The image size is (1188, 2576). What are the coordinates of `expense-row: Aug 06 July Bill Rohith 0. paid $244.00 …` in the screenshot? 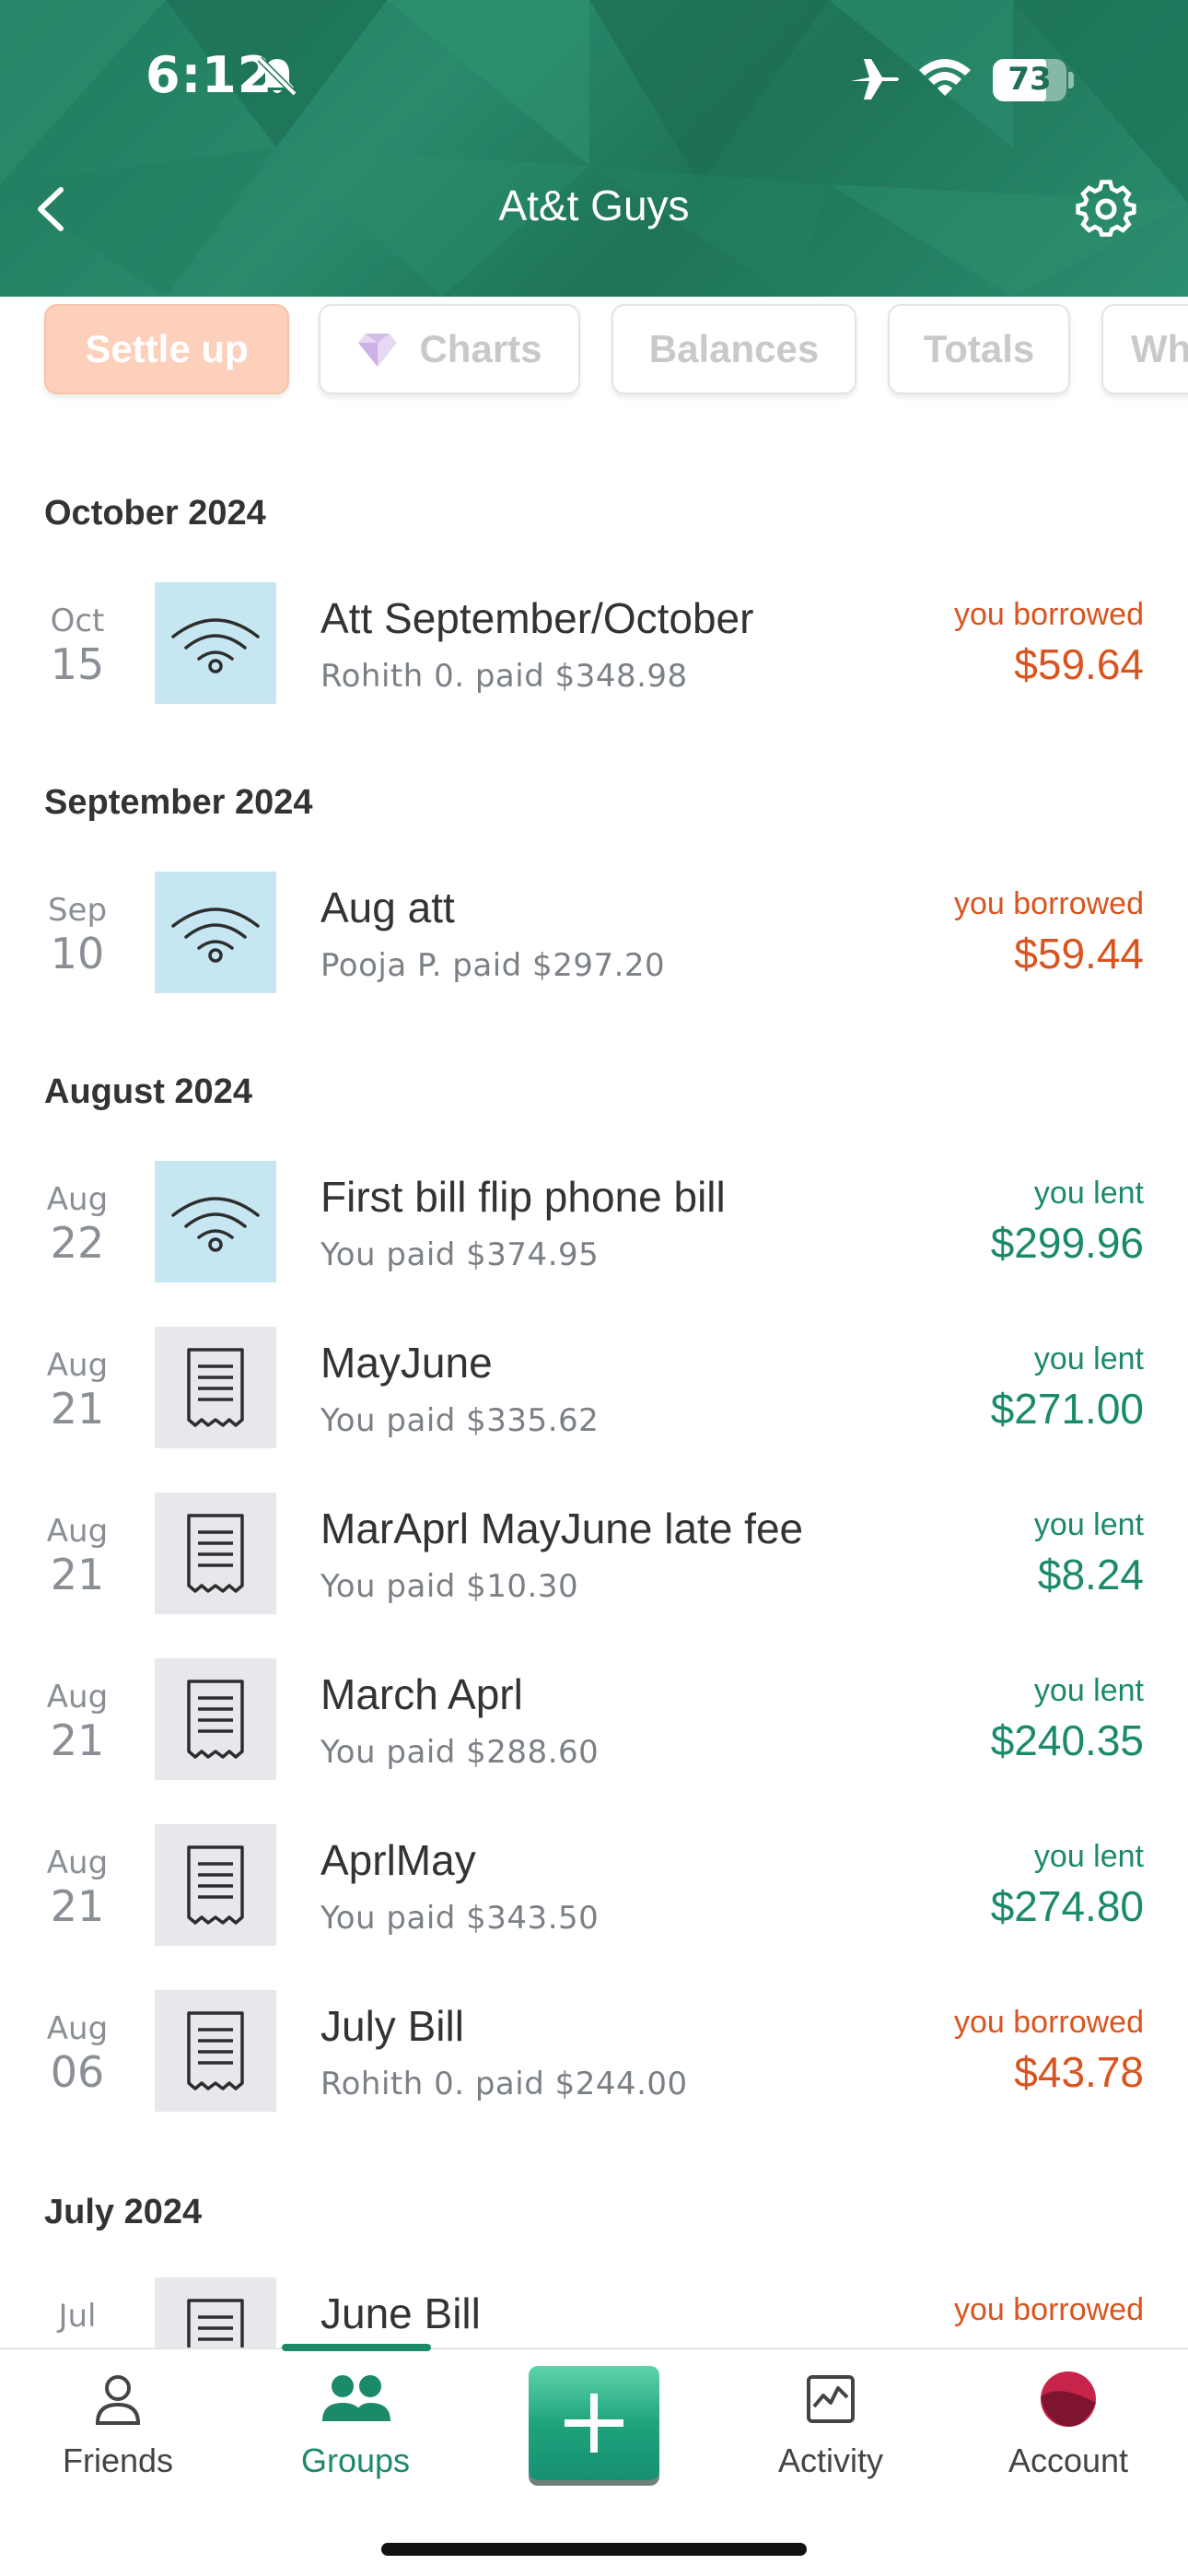 It's located at (594, 2063).